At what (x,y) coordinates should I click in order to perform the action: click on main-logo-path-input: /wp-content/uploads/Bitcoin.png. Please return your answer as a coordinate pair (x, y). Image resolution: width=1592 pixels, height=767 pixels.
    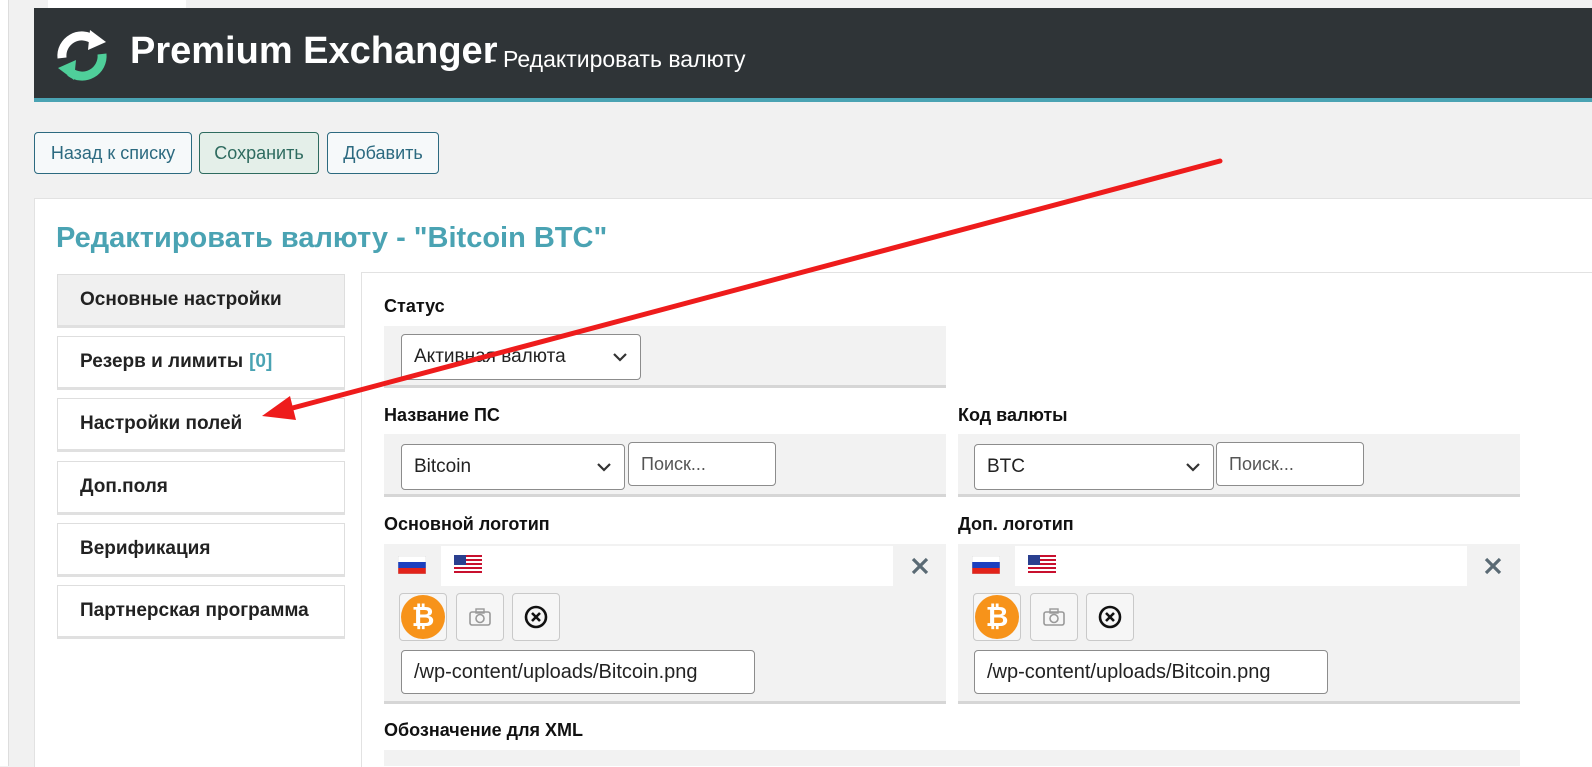
    Looking at the image, I should click on (578, 672).